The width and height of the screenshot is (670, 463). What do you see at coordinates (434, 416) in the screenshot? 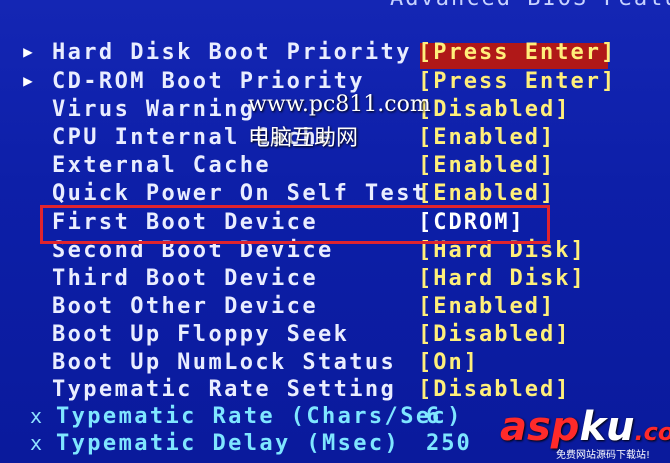
I see `setting-value: 6` at bounding box center [434, 416].